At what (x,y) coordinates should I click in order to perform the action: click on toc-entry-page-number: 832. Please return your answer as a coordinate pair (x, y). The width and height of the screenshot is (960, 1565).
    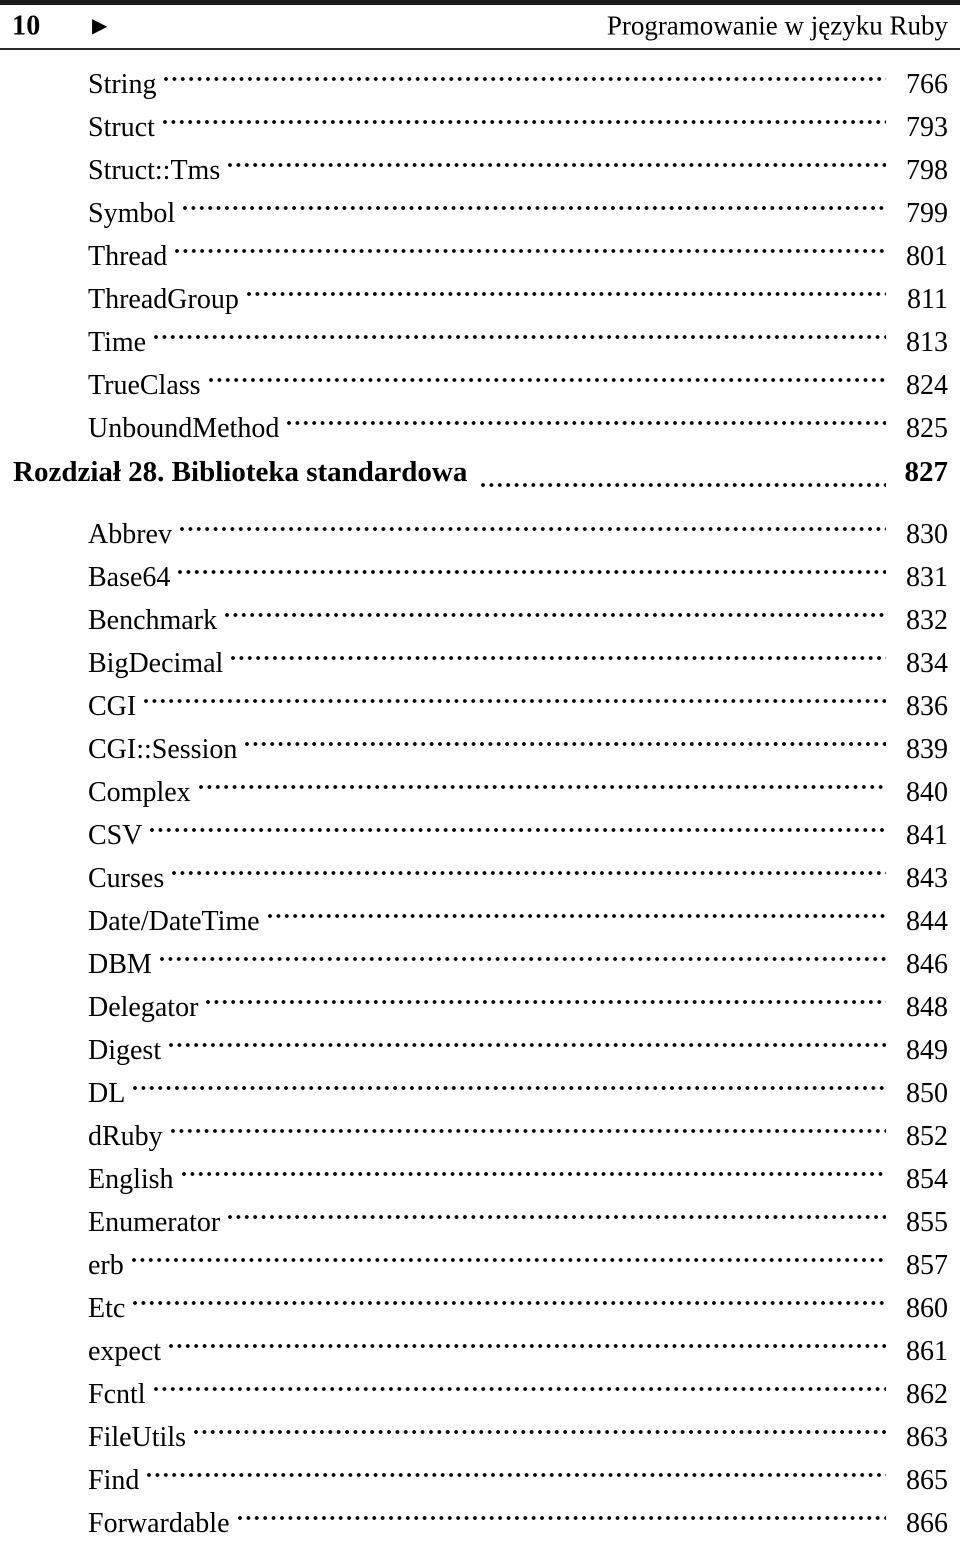
    Looking at the image, I should click on (927, 620).